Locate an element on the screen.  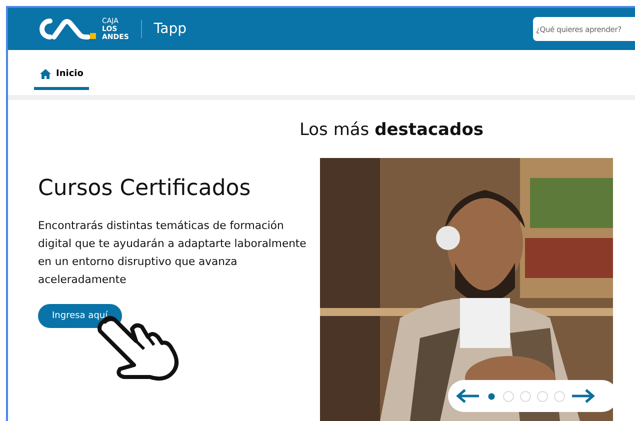
cta-button: Ingresa aquí is located at coordinates (80, 316).